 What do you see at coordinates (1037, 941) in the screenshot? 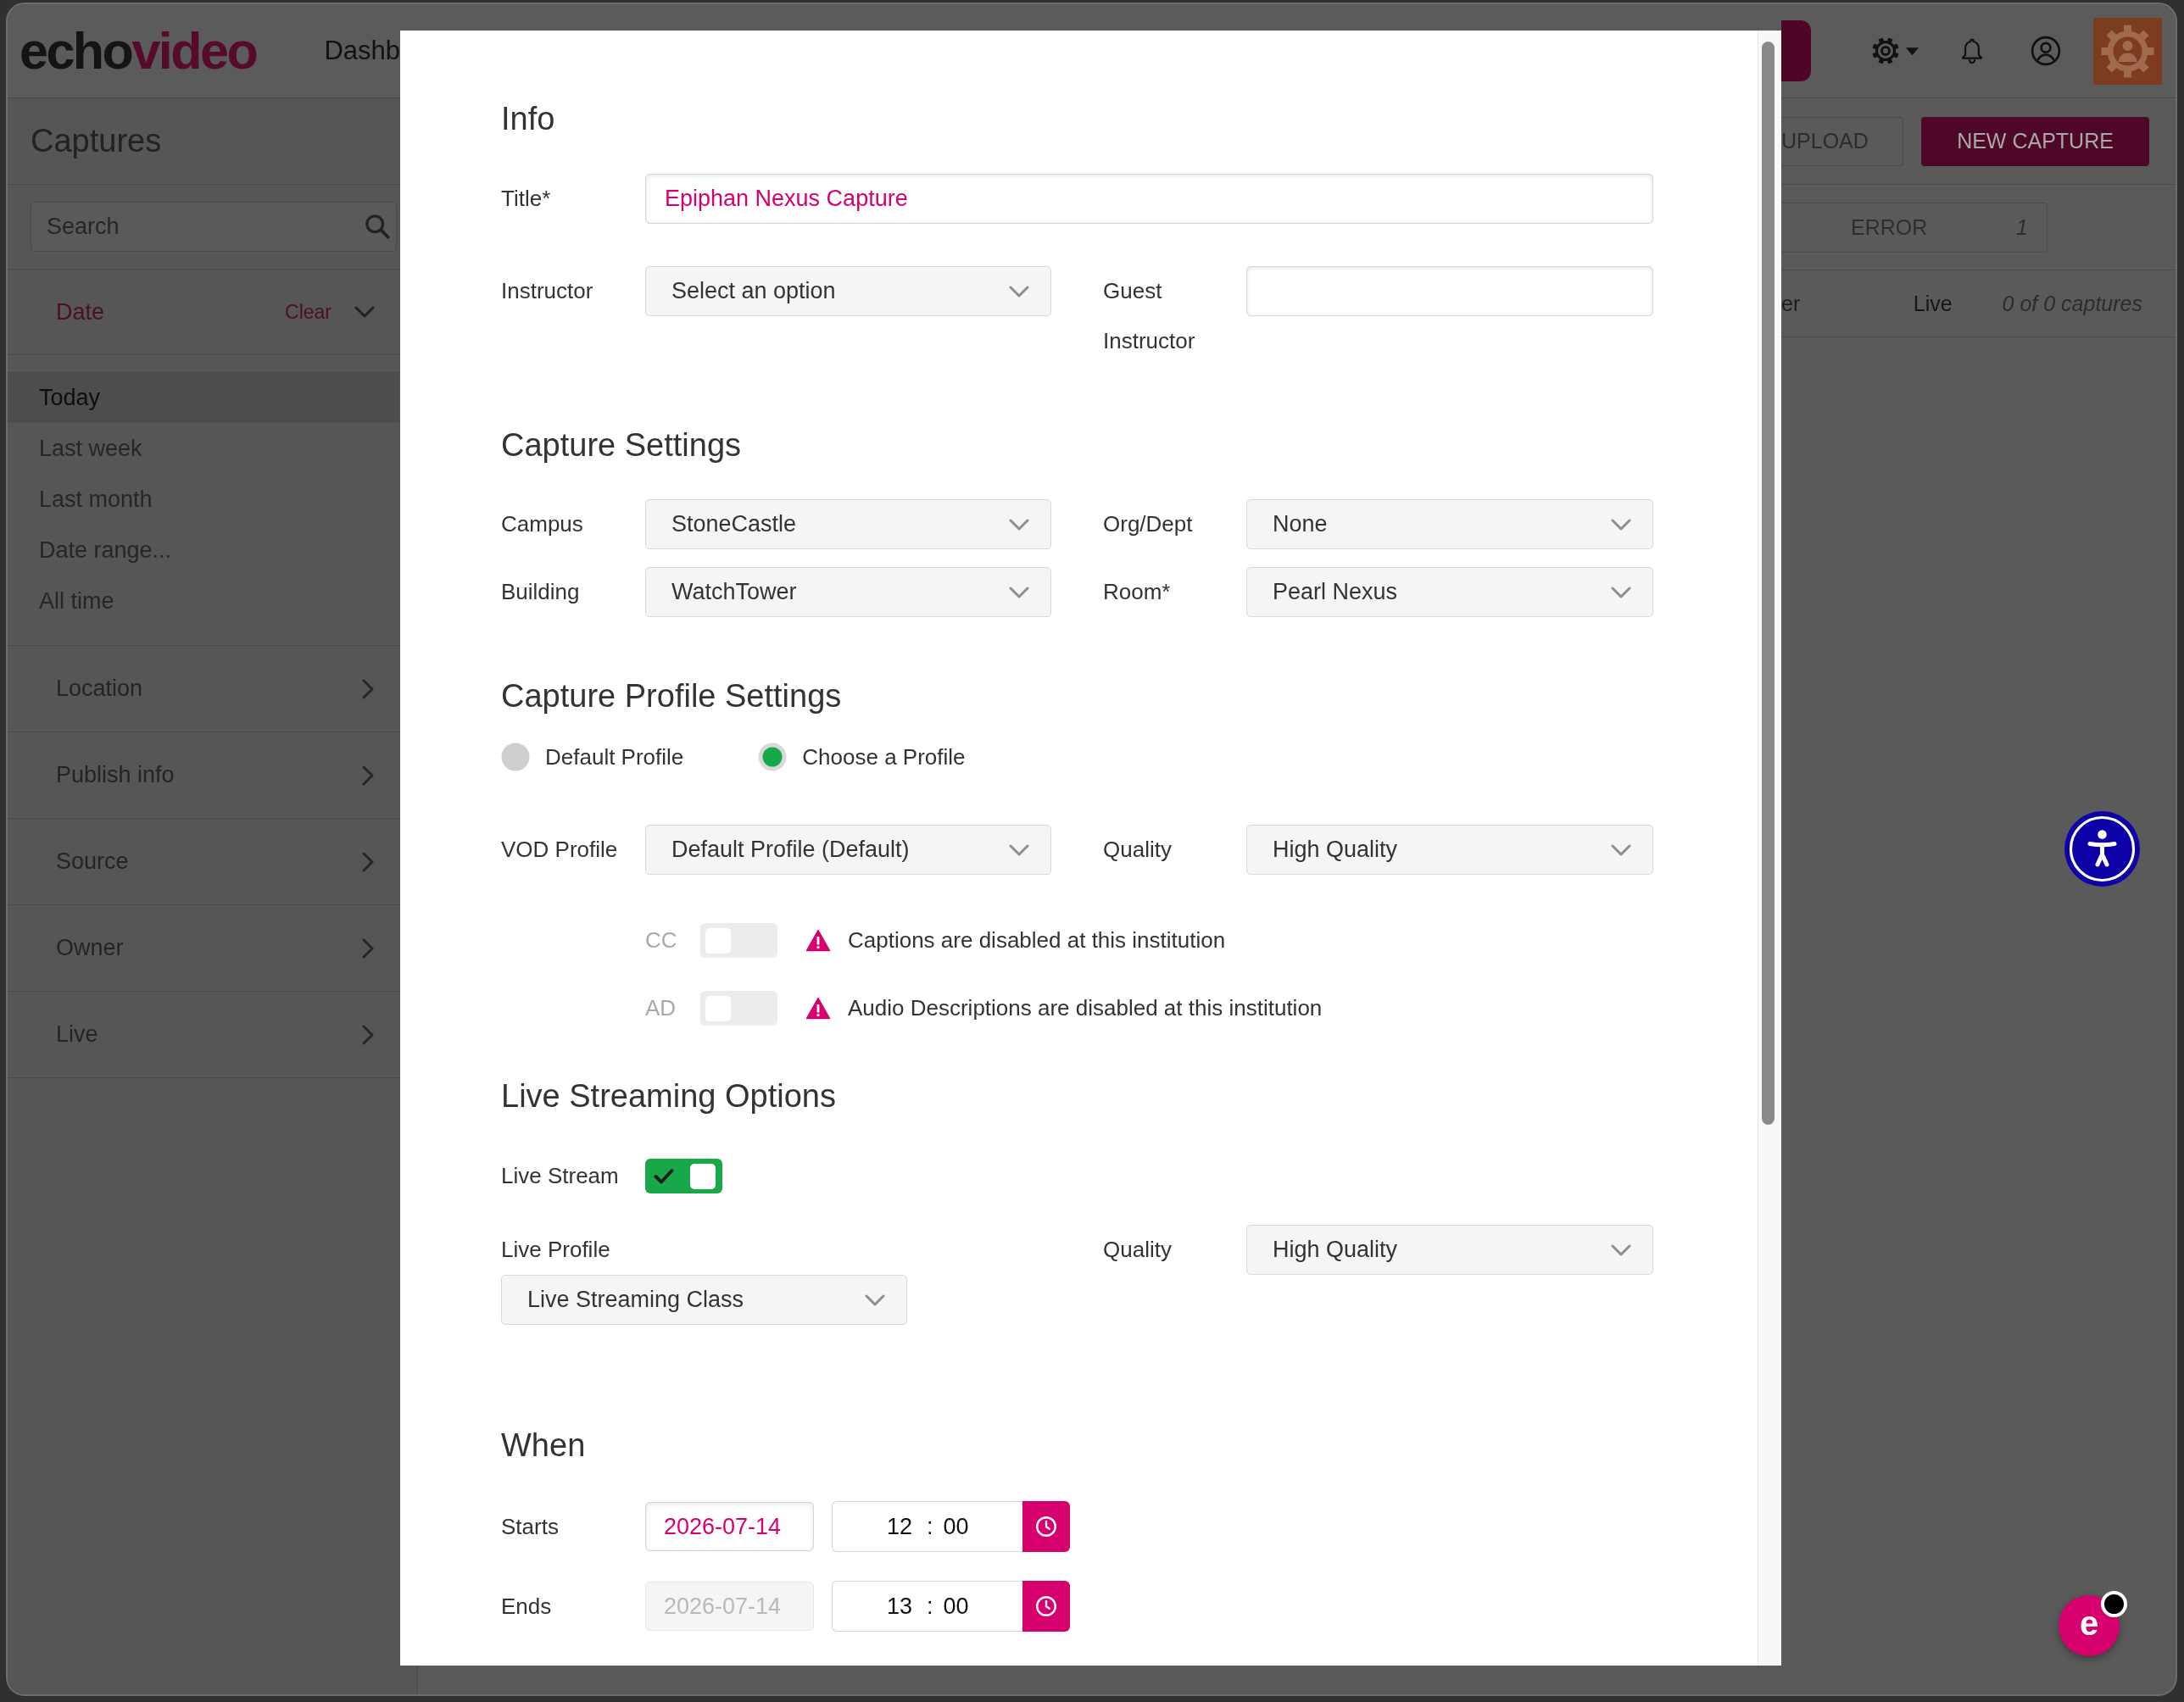
I see `warning-message: Captions are disabled at this institution` at bounding box center [1037, 941].